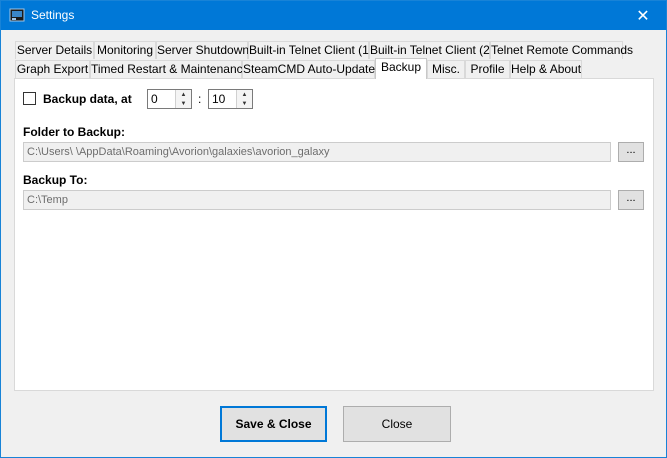 This screenshot has width=667, height=458. What do you see at coordinates (273, 424) in the screenshot?
I see `save-close-button: Save & Close` at bounding box center [273, 424].